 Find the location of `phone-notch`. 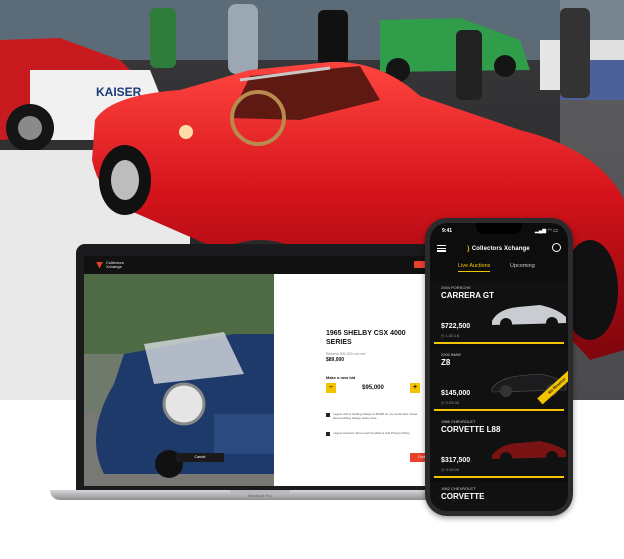

phone-notch is located at coordinates (499, 228).